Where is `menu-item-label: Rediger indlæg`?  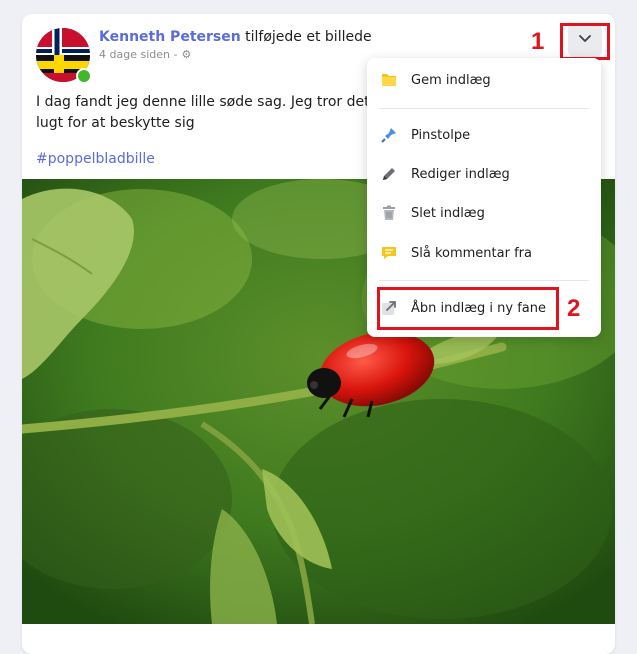 menu-item-label: Rediger indlæg is located at coordinates (460, 174).